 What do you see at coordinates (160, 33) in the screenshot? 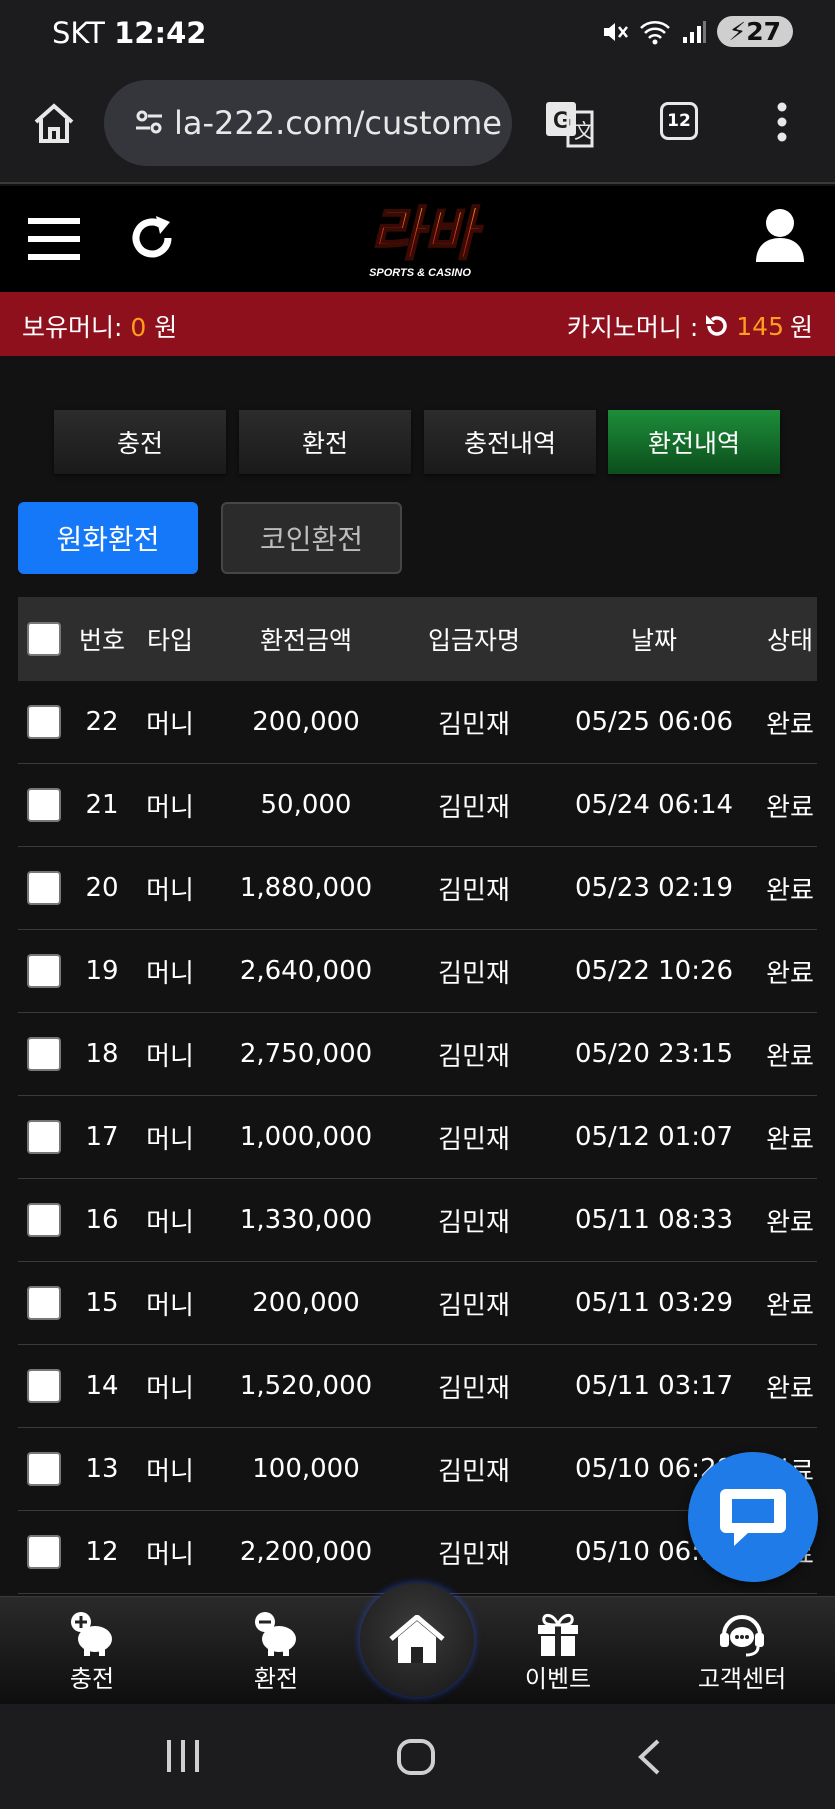
I see `clock: 12:42` at bounding box center [160, 33].